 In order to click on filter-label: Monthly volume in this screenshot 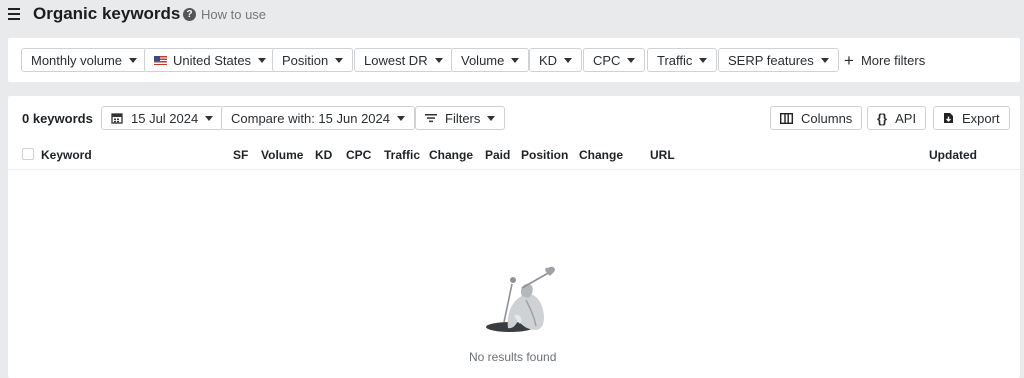, I will do `click(77, 60)`.